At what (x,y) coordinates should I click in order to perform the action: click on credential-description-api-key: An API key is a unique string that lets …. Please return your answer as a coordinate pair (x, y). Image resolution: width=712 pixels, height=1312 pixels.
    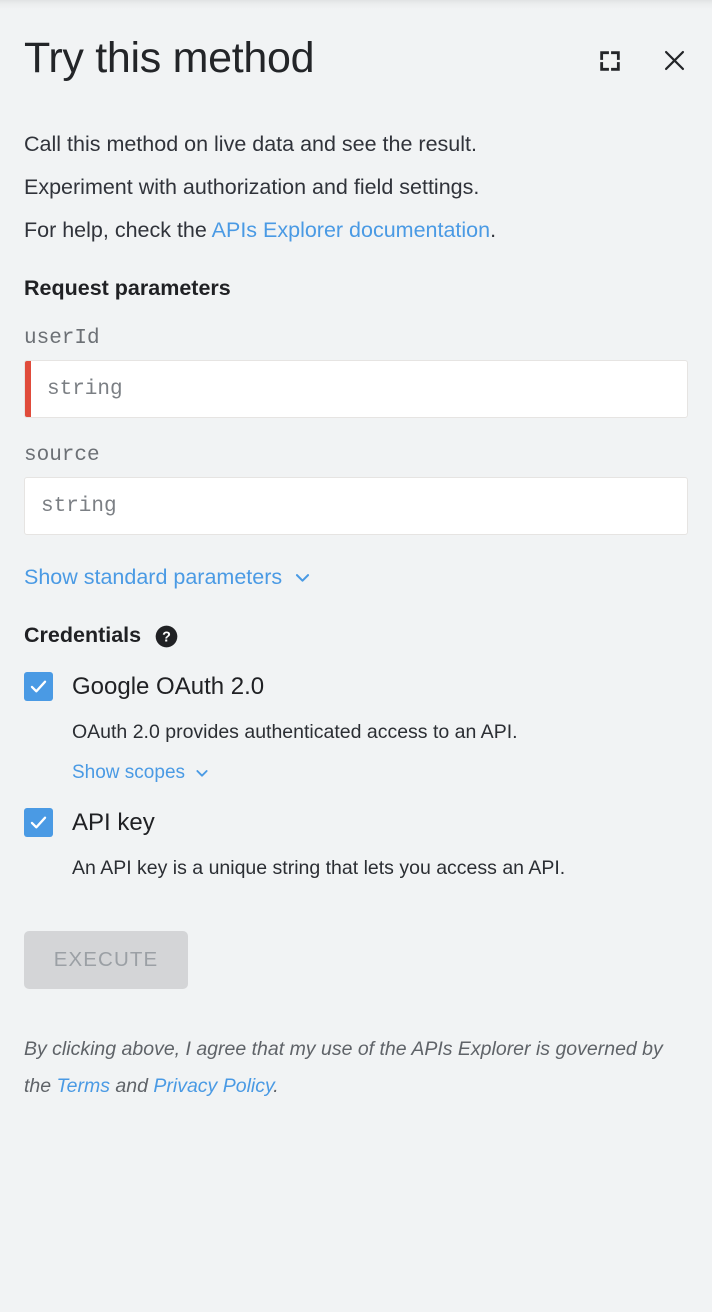
    Looking at the image, I should click on (319, 868).